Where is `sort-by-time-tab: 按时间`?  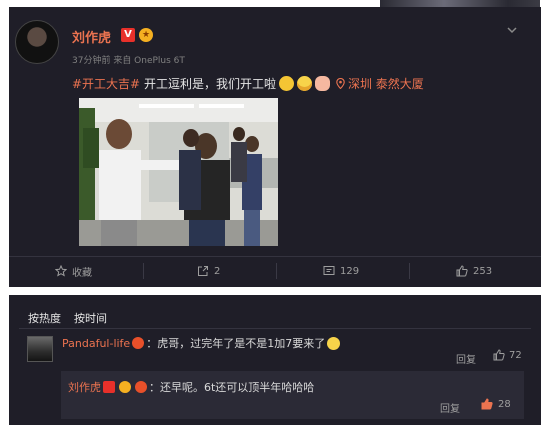
sort-by-time-tab: 按时间 is located at coordinates (90, 318).